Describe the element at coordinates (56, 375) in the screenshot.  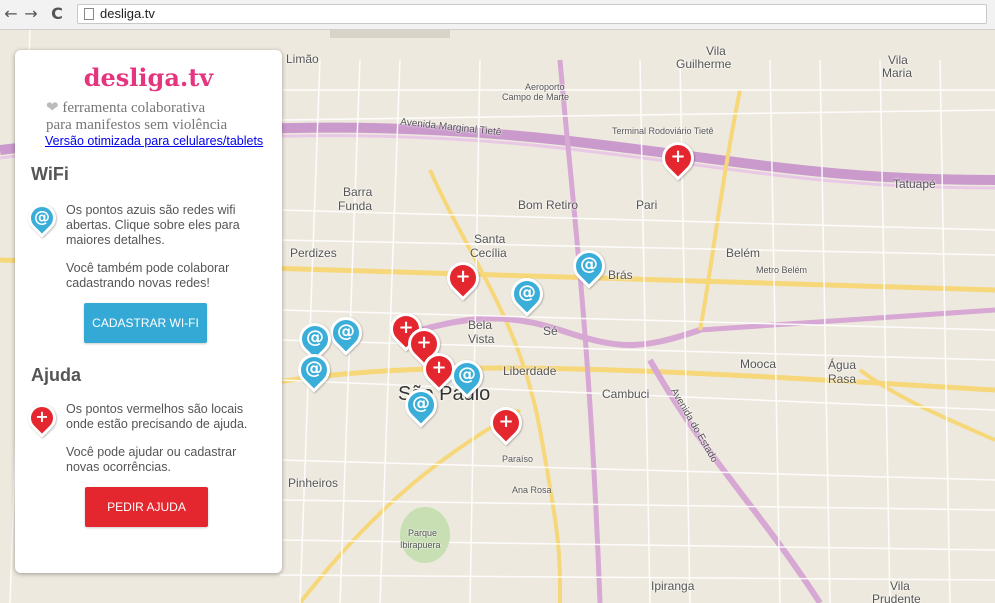
I see `help-section-title: Ajuda` at that location.